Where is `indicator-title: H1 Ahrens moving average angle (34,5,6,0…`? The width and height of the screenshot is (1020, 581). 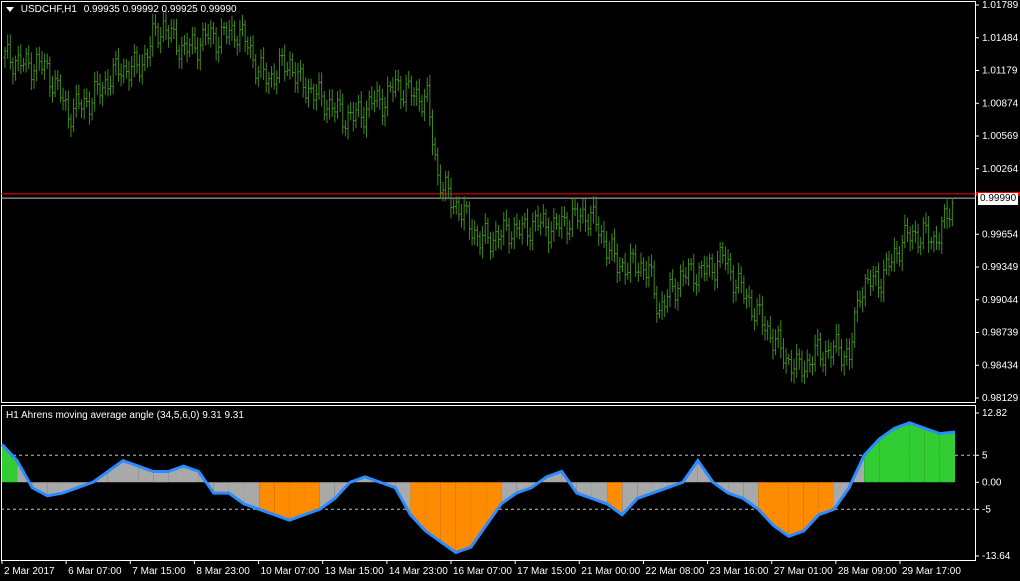 indicator-title: H1 Ahrens moving average angle (34,5,6,0… is located at coordinates (125, 415).